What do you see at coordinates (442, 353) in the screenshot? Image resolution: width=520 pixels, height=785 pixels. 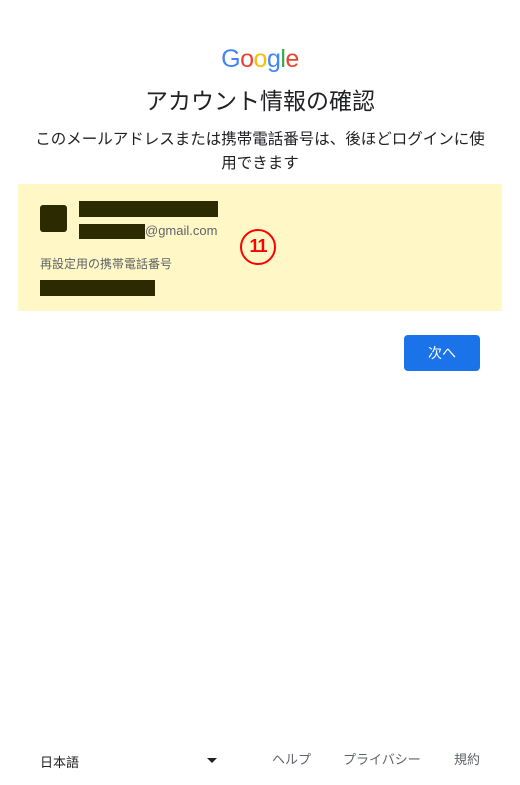 I see `next-button: 次へ` at bounding box center [442, 353].